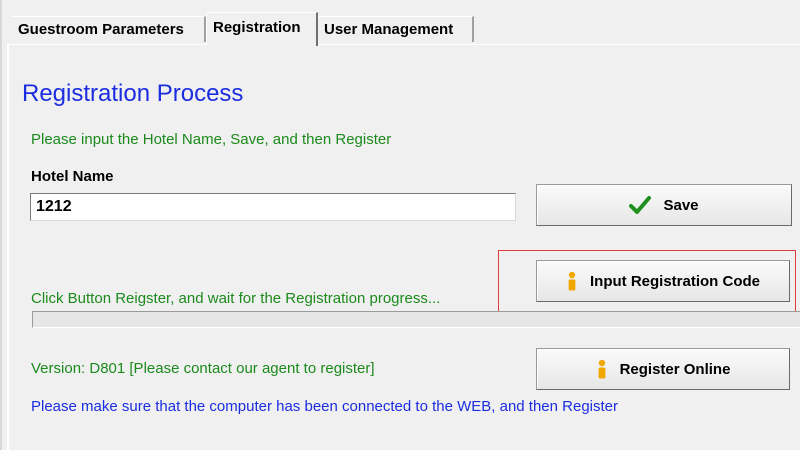 The height and width of the screenshot is (450, 800). What do you see at coordinates (675, 369) in the screenshot?
I see `register-online-label: Register Online` at bounding box center [675, 369].